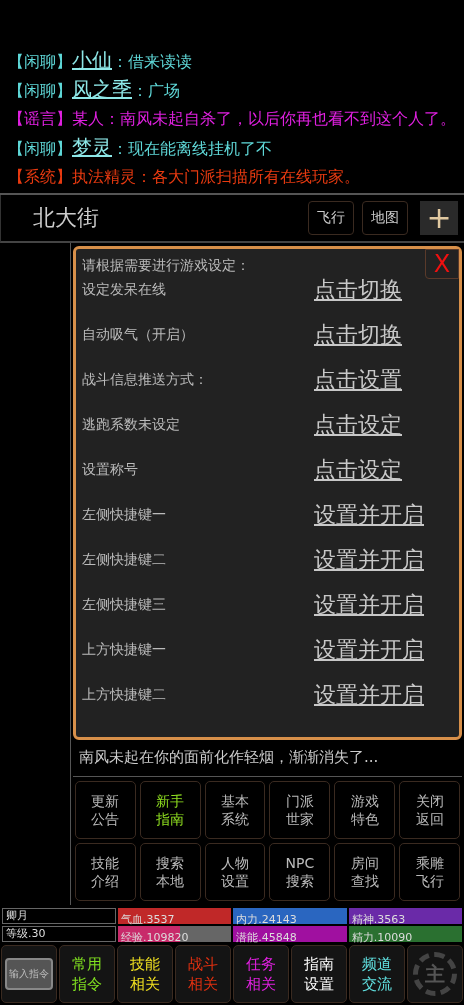 The height and width of the screenshot is (1005, 464). What do you see at coordinates (261, 974) in the screenshot?
I see `toolbar-button: 任务相关` at bounding box center [261, 974].